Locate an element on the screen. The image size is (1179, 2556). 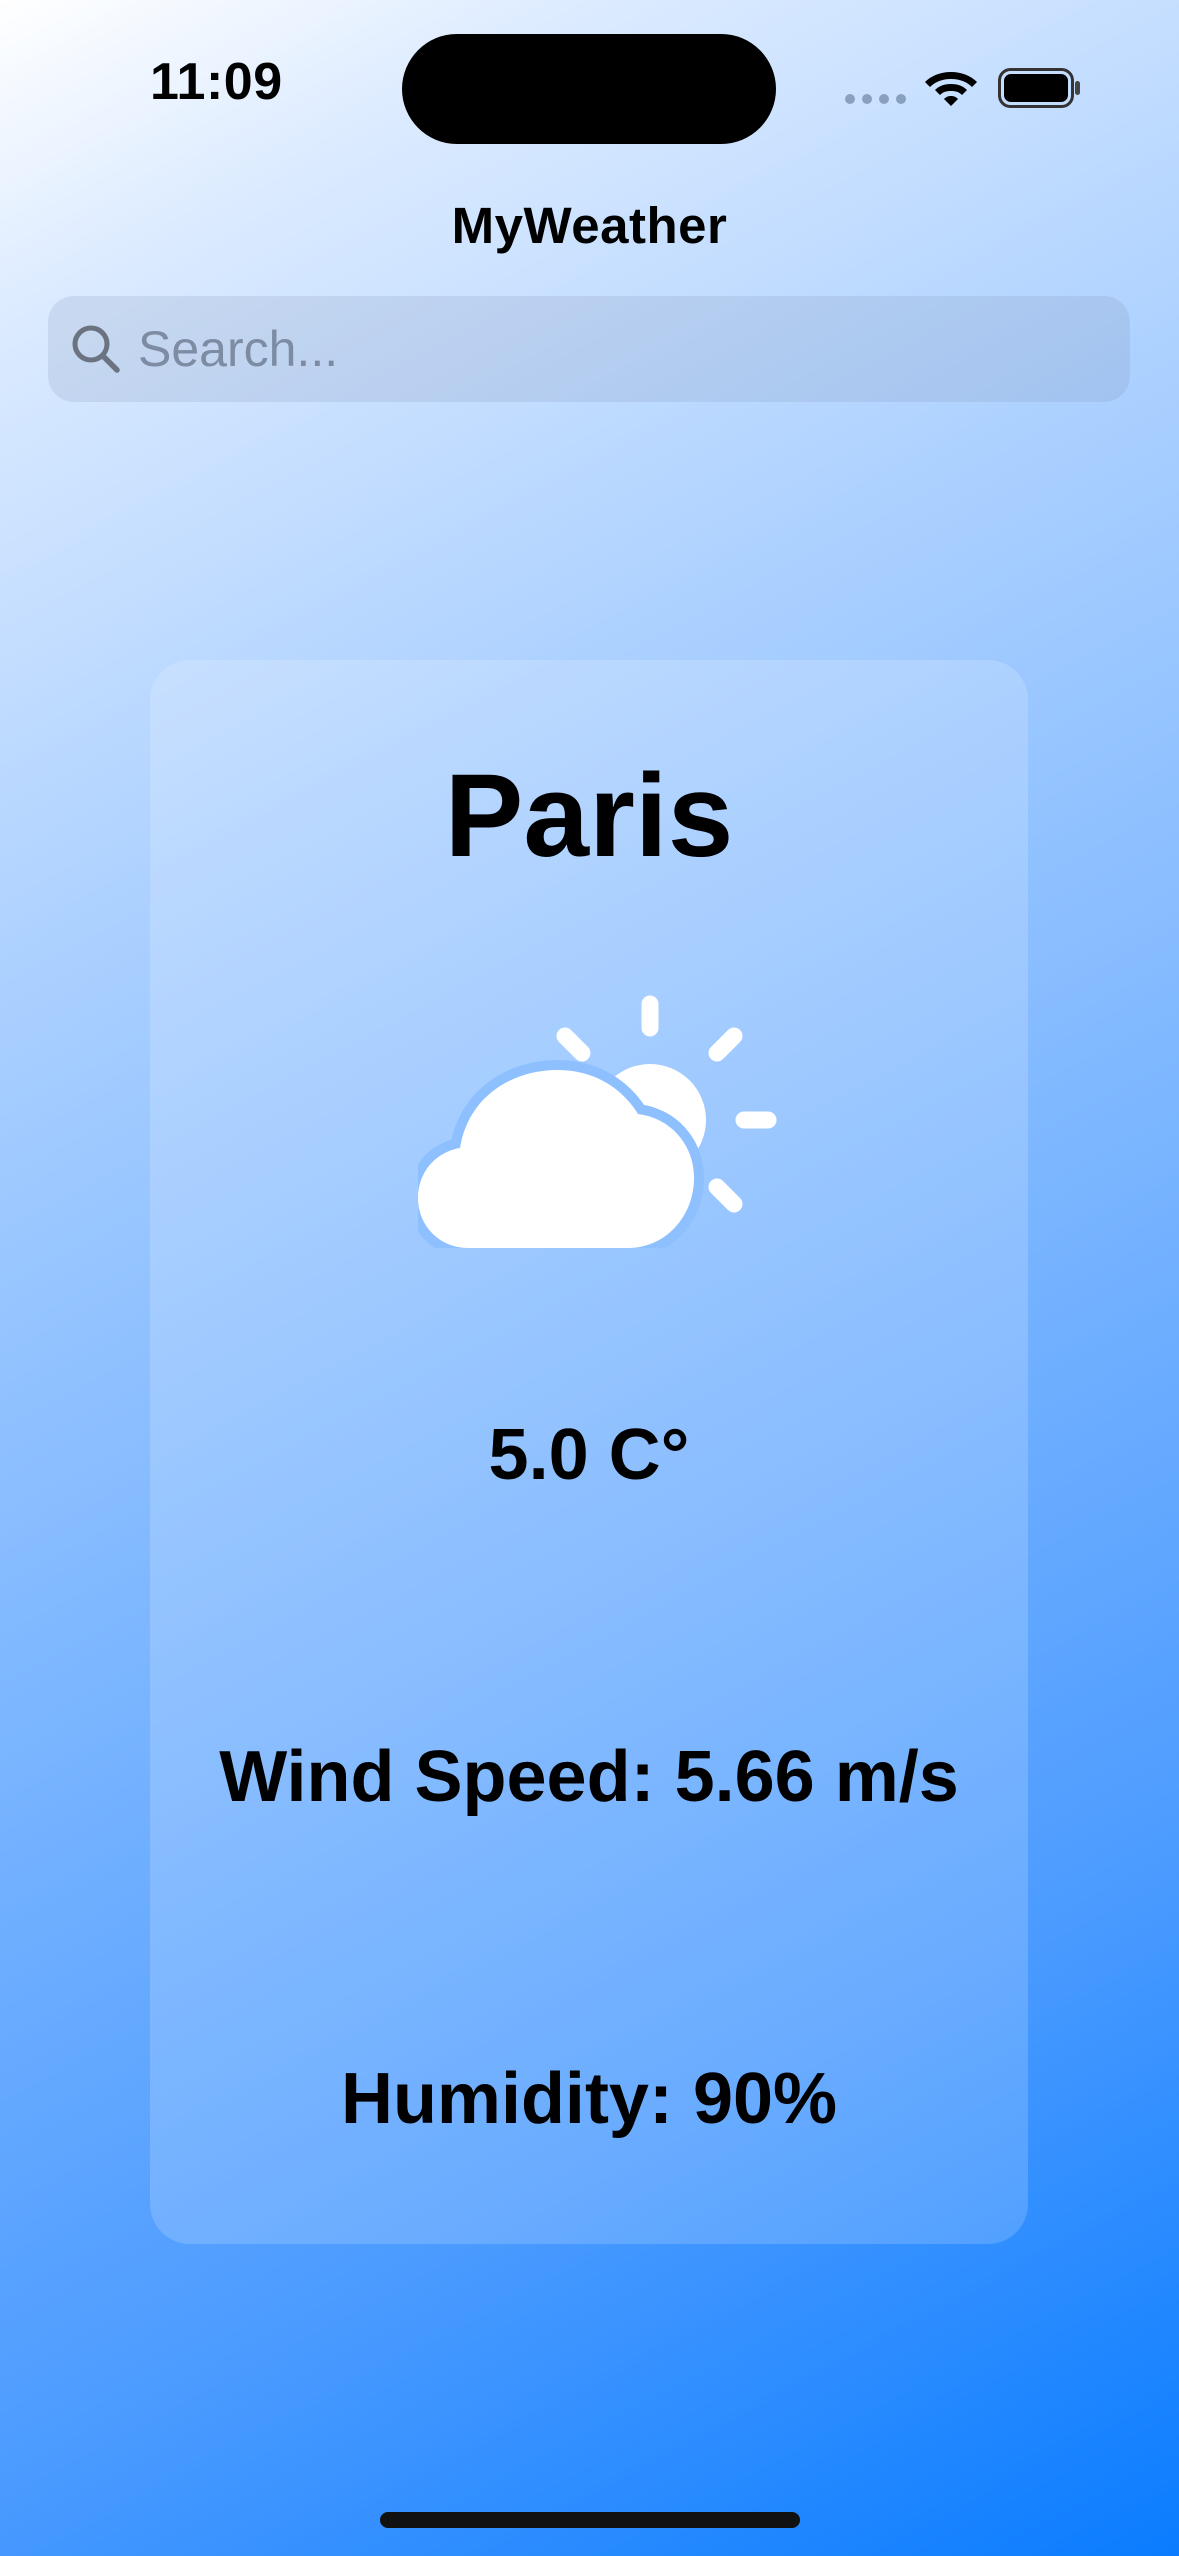
battery-icon is located at coordinates (1039, 88).